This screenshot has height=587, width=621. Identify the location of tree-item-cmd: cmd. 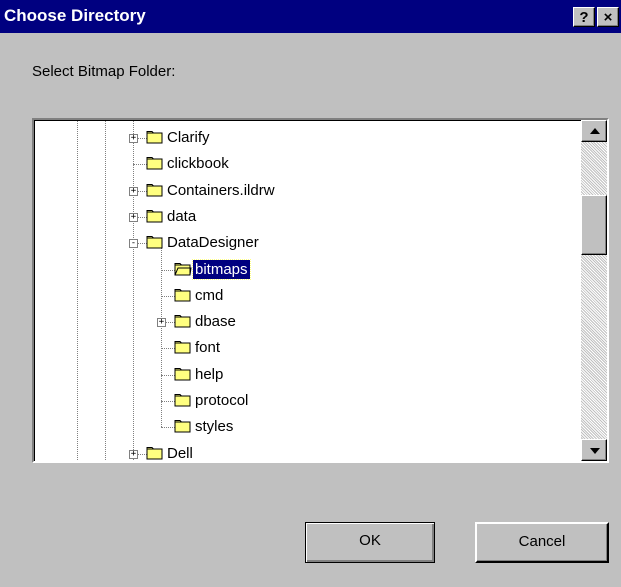
(209, 295).